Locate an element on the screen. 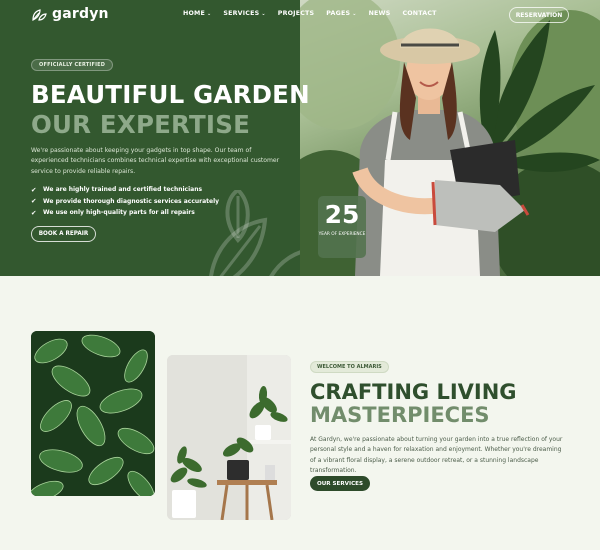 The height and width of the screenshot is (550, 600). nav-projects-label: PROJECTS is located at coordinates (296, 13).